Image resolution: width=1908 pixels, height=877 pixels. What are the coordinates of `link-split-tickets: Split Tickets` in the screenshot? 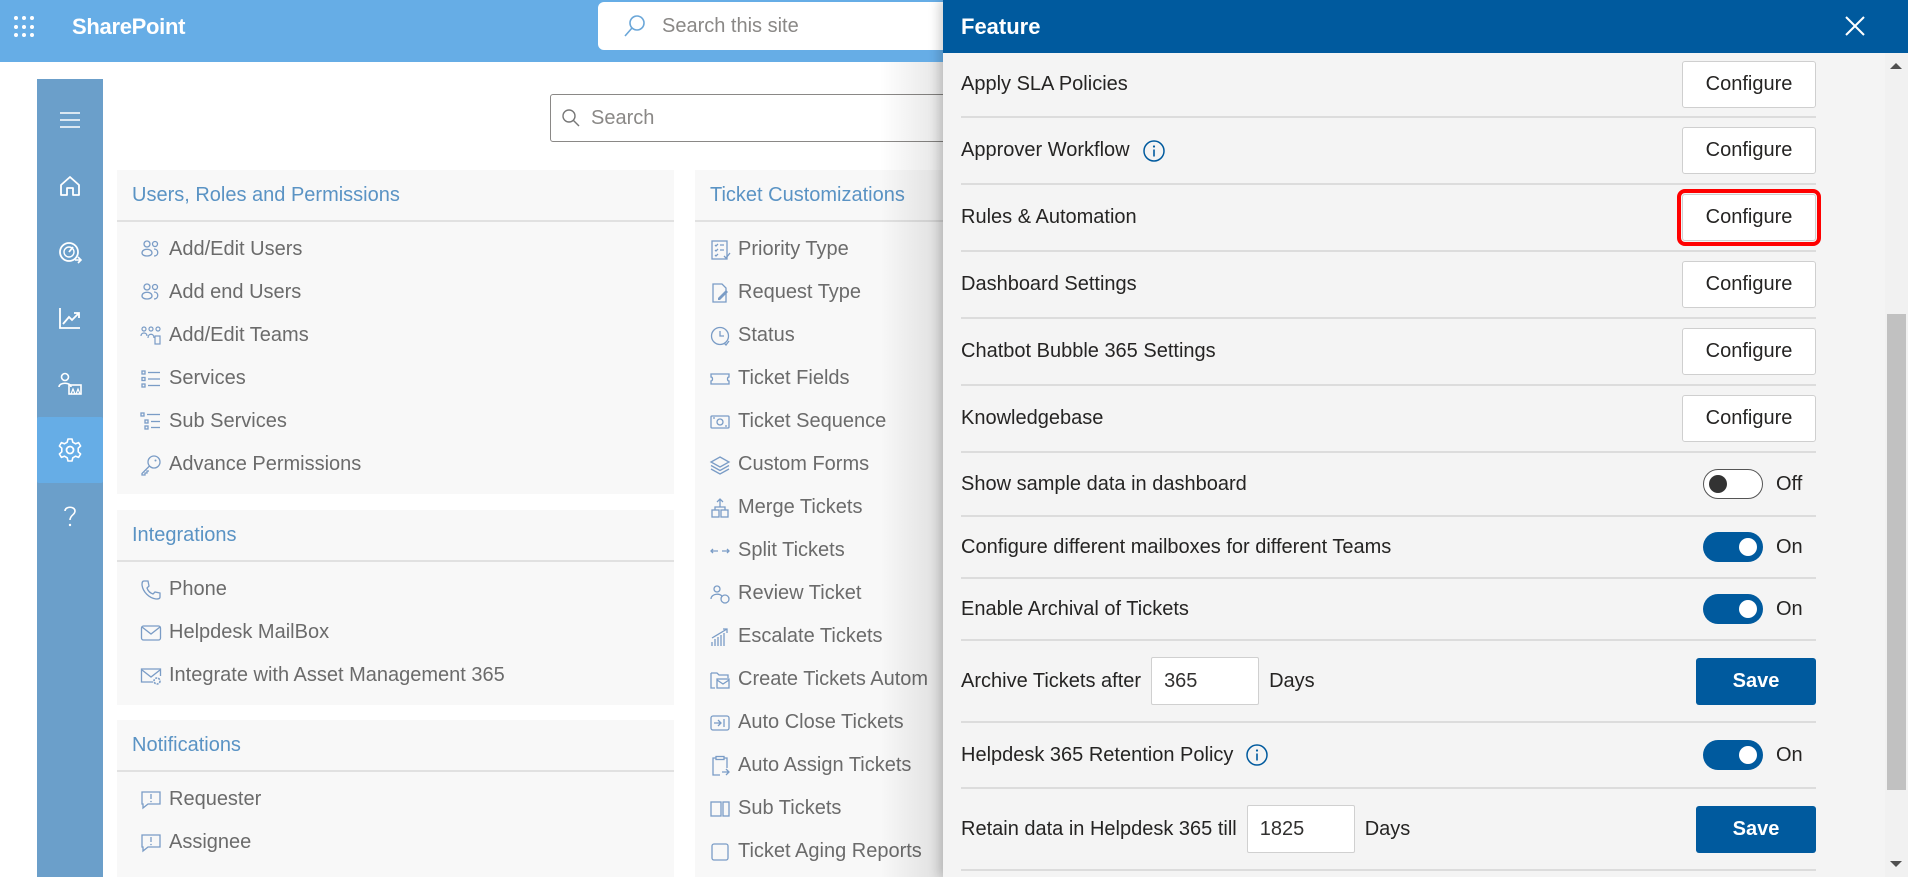 It's located at (825, 550).